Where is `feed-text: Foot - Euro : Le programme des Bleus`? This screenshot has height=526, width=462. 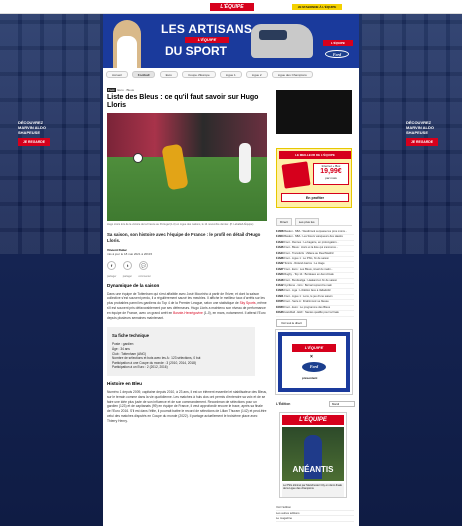
feed-text: Foot - Euro : Le programme des Bleus is located at coordinates (307, 307).